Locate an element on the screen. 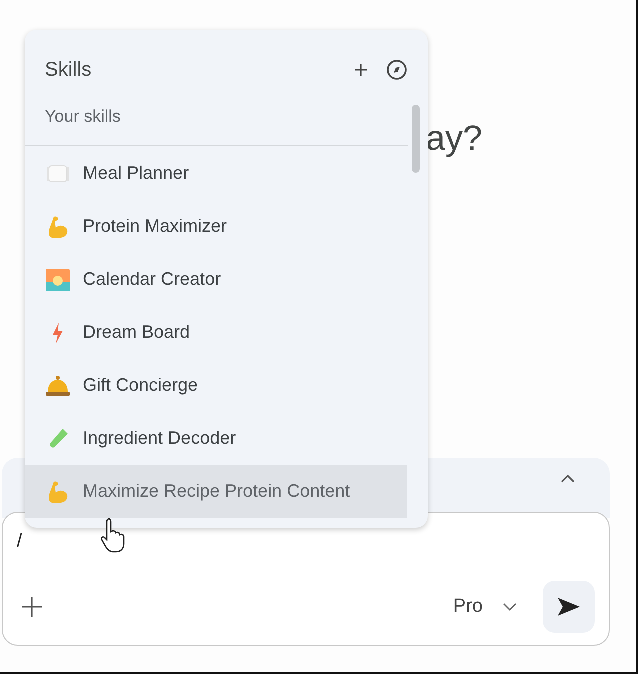 Image resolution: width=638 pixels, height=674 pixels. section-label: Your skills is located at coordinates (83, 117).